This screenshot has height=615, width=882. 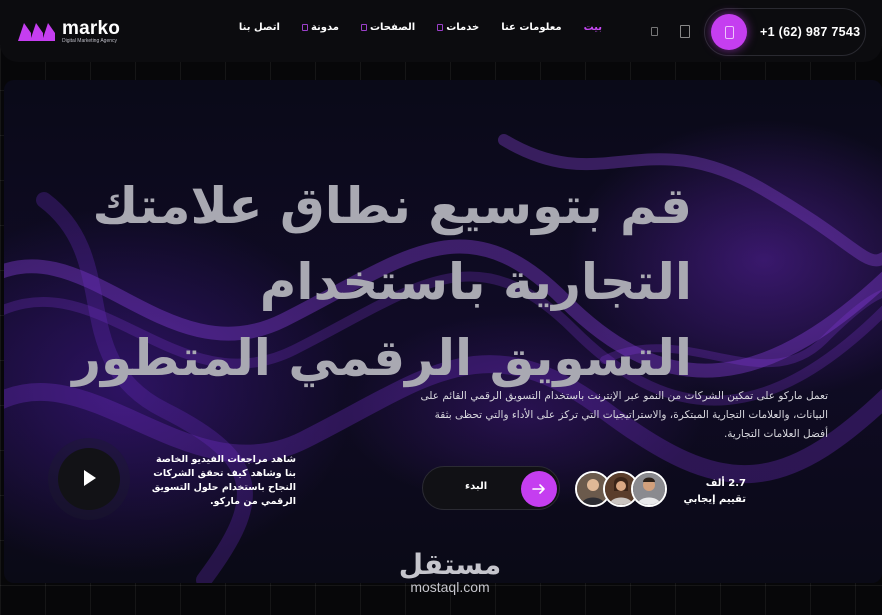 What do you see at coordinates (36, 32) in the screenshot?
I see `logo-mark-icon` at bounding box center [36, 32].